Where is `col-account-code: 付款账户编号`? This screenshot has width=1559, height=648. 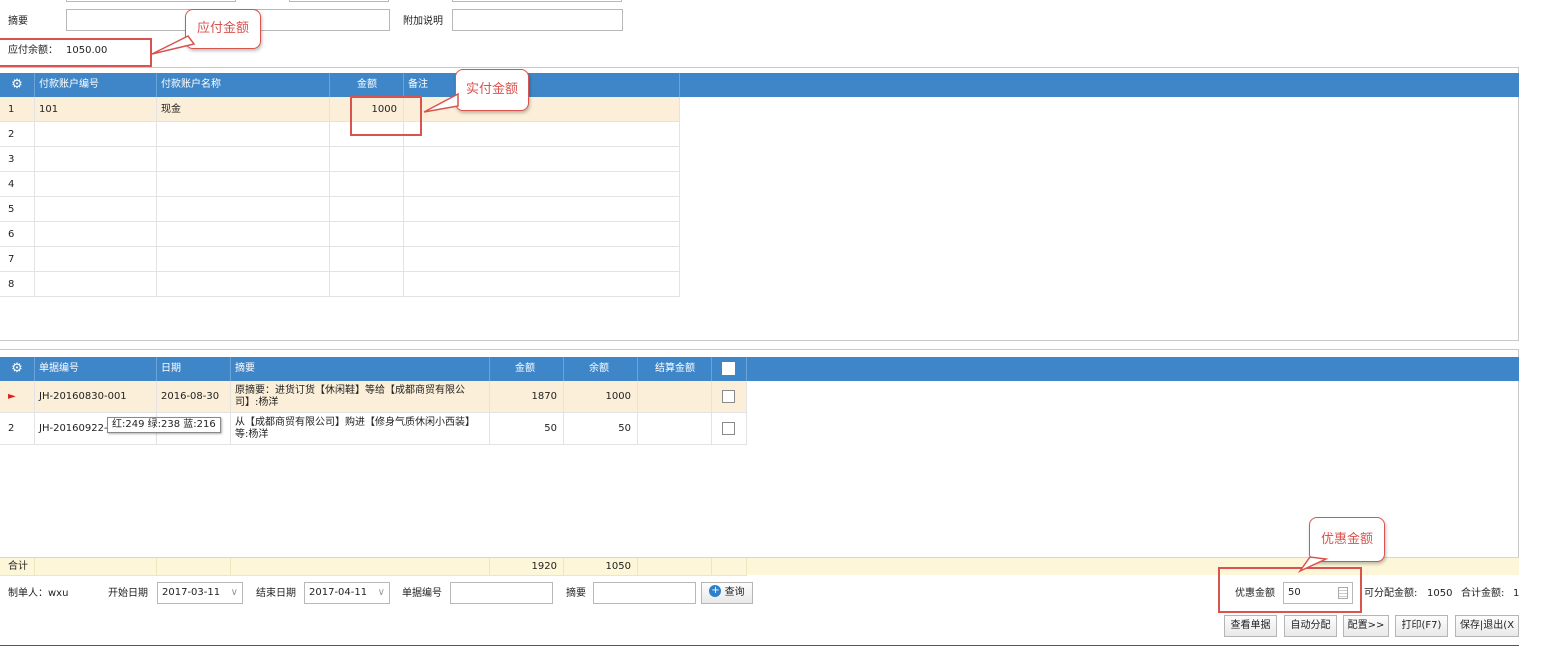 col-account-code: 付款账户编号 is located at coordinates (96, 85).